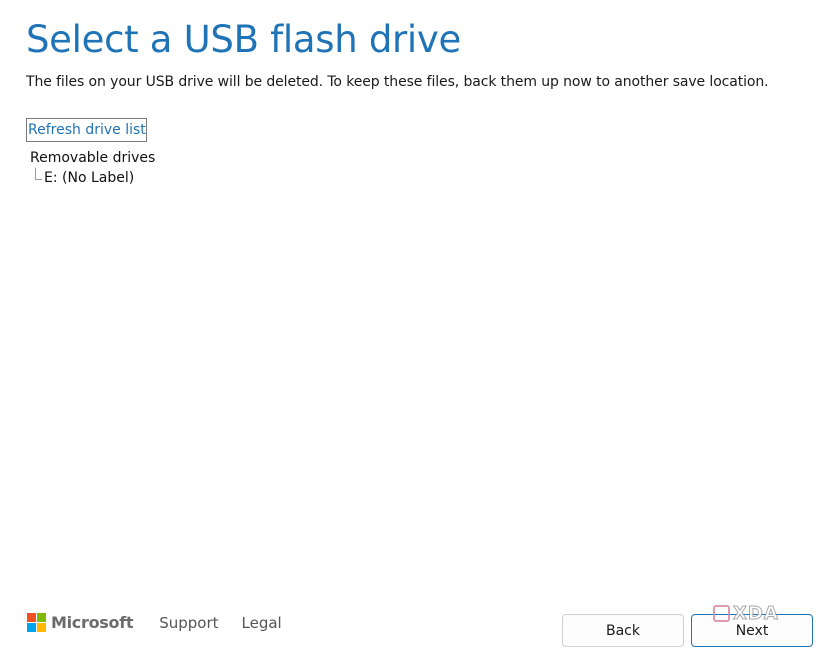 This screenshot has height=663, width=825. I want to click on logo-square-green, so click(41, 617).